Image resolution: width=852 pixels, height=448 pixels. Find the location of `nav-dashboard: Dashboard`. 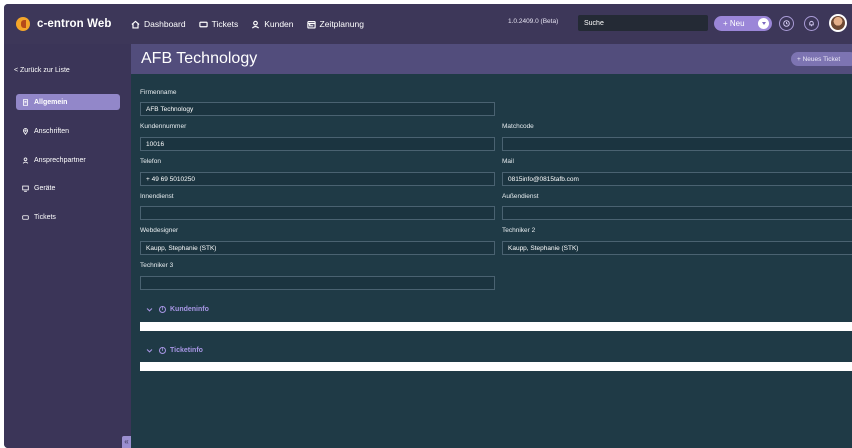

nav-dashboard: Dashboard is located at coordinates (158, 24).